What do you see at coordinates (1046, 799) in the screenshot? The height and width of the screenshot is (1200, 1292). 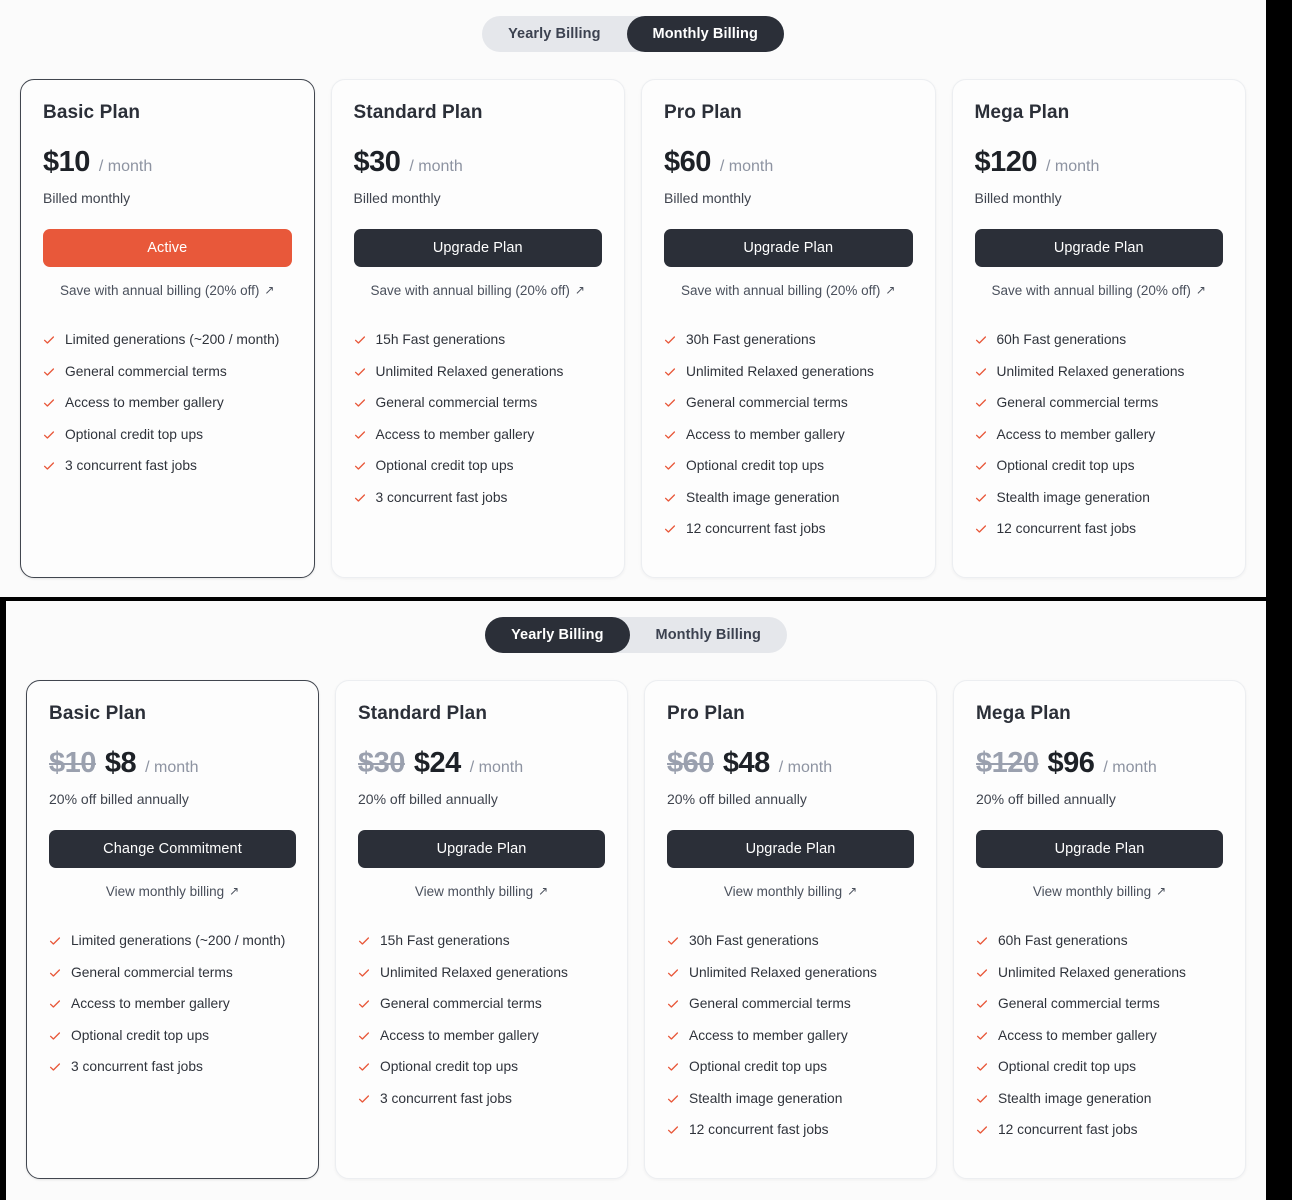 I see `billing-note: 20% off billed annually` at bounding box center [1046, 799].